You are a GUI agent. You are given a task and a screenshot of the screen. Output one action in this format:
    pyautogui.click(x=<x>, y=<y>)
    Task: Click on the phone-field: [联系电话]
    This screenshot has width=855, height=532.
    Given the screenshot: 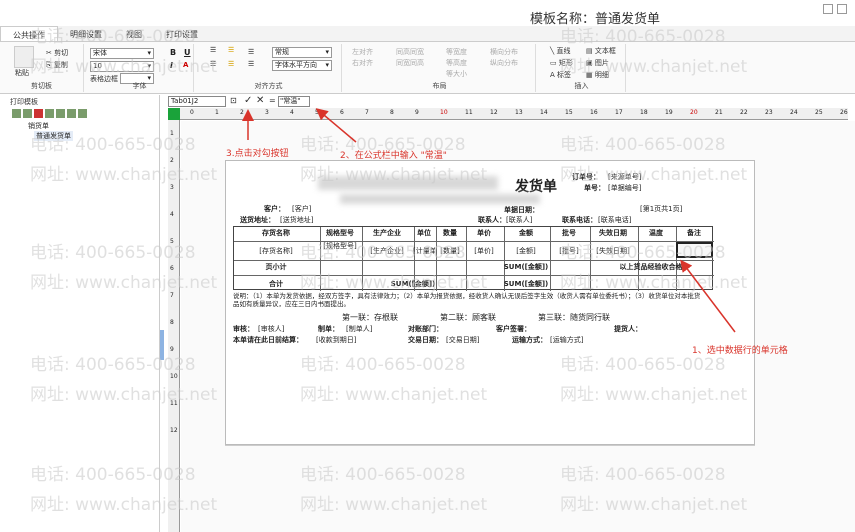 What is the action you would take?
    pyautogui.click(x=614, y=220)
    